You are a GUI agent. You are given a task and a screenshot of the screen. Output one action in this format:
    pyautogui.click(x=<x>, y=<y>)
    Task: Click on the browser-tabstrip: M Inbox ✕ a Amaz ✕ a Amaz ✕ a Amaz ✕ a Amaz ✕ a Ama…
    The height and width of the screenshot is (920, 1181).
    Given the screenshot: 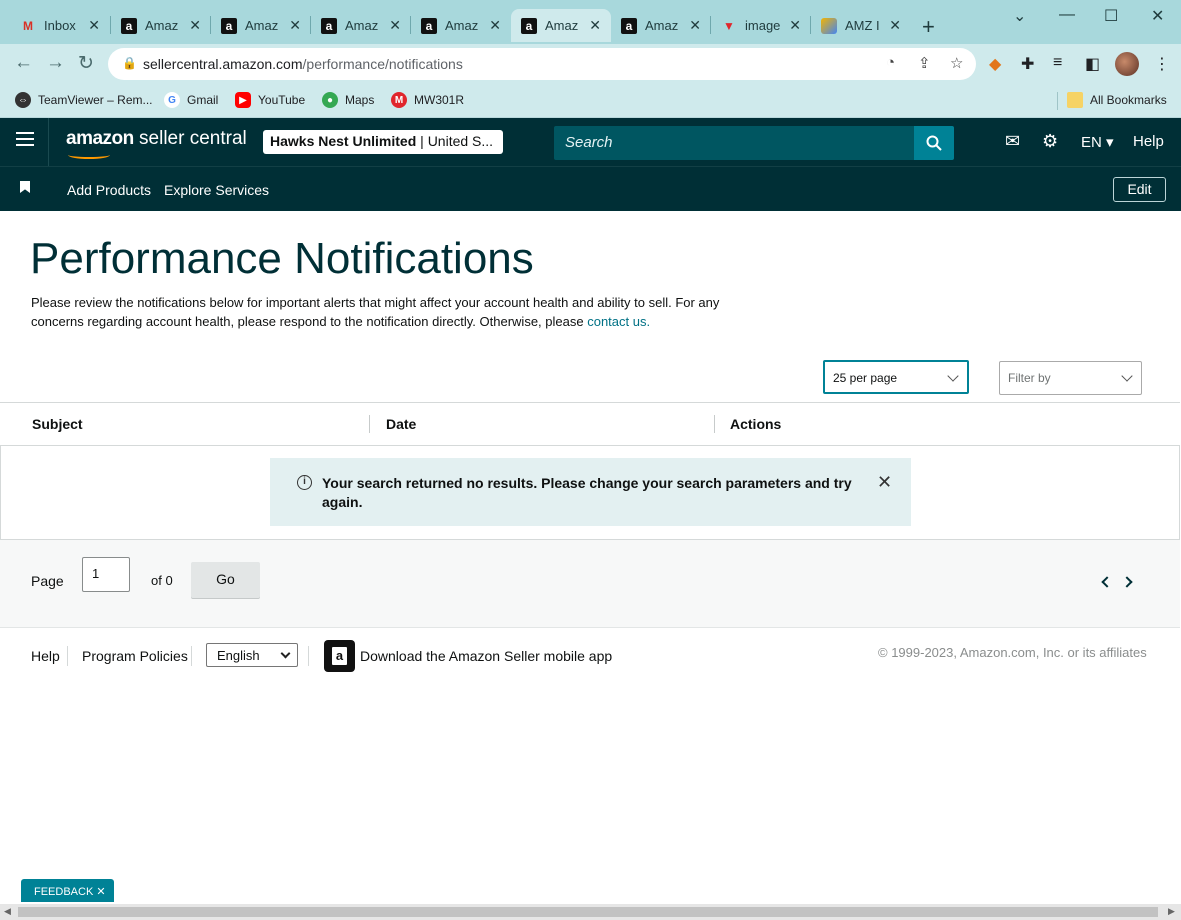 What is the action you would take?
    pyautogui.click(x=590, y=22)
    